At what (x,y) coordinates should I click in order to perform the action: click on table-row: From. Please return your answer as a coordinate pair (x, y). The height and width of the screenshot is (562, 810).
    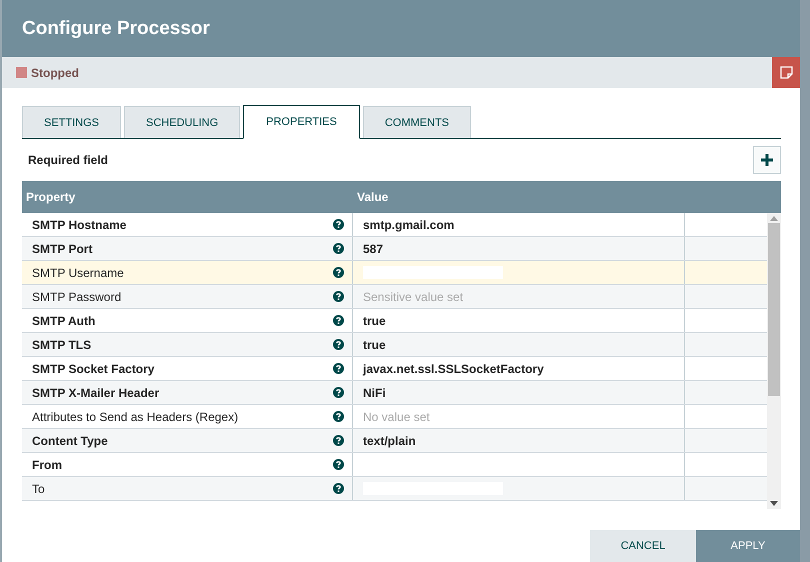
    Looking at the image, I should click on (394, 465).